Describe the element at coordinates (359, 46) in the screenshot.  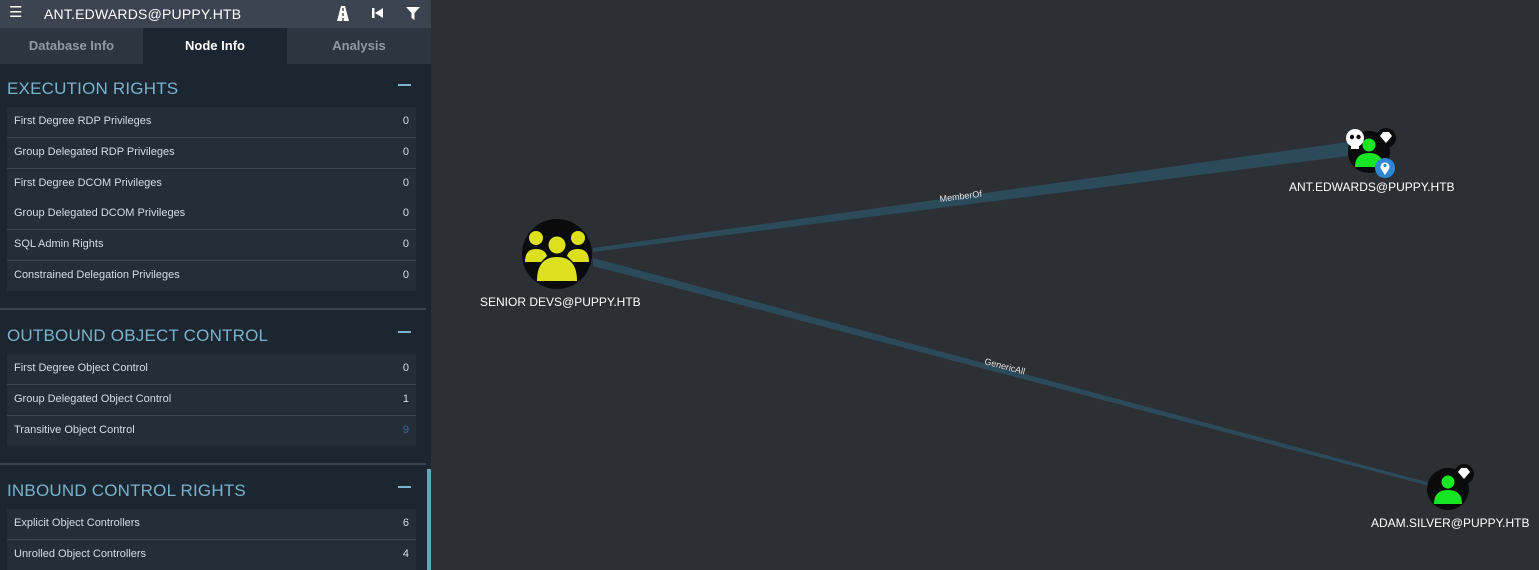
I see `tab-analysis: Analysis` at that location.